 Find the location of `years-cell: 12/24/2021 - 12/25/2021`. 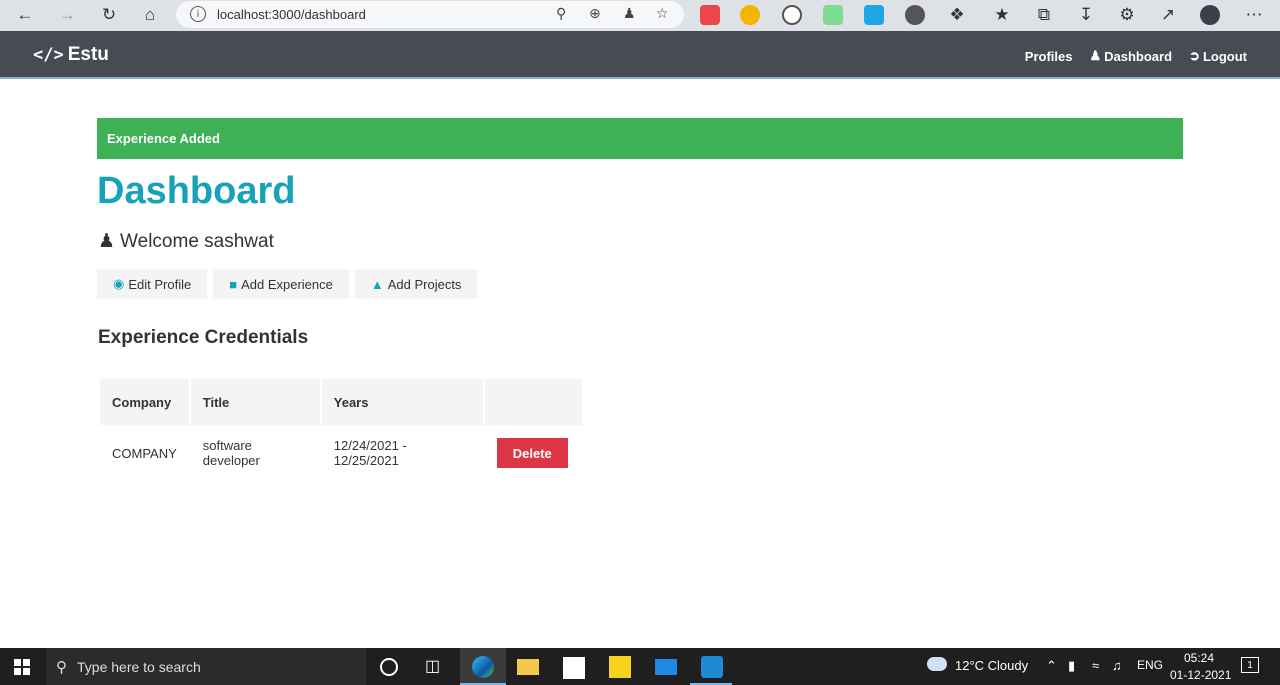

years-cell: 12/24/2021 - 12/25/2021 is located at coordinates (370, 453).